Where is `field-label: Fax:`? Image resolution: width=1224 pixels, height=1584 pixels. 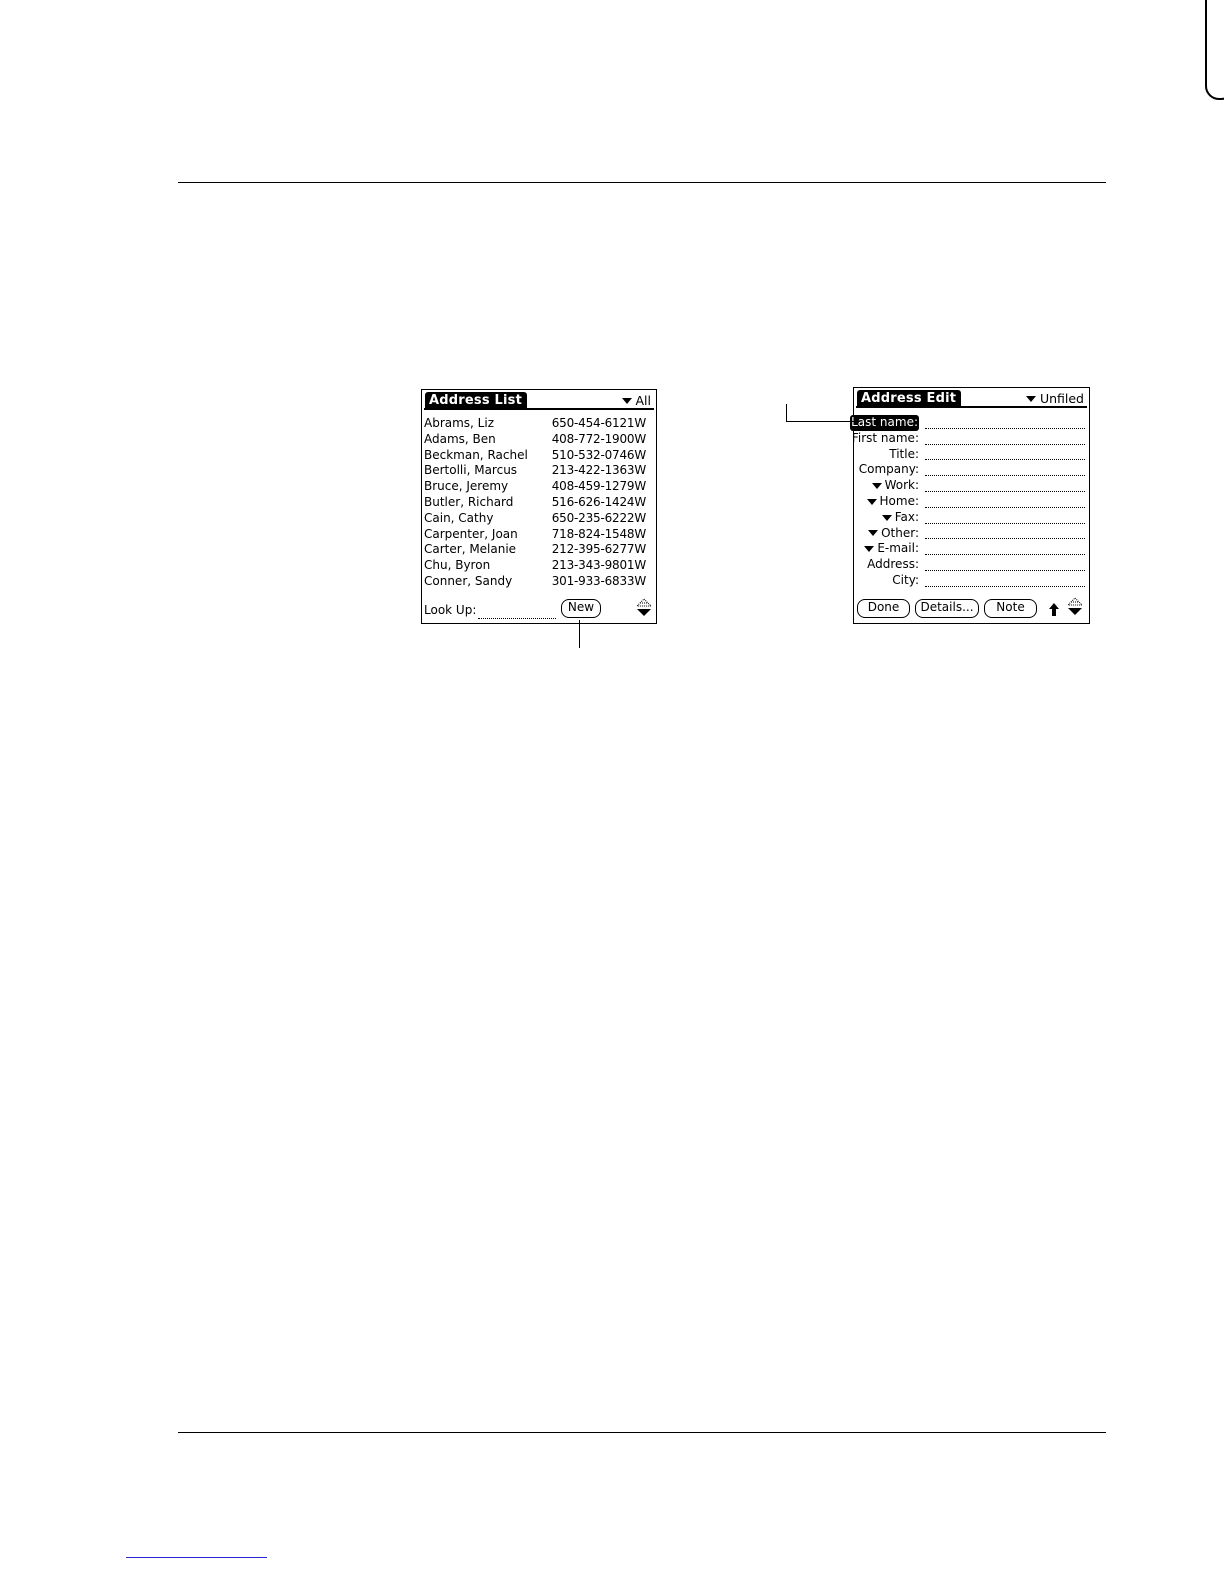 field-label: Fax: is located at coordinates (900, 518).